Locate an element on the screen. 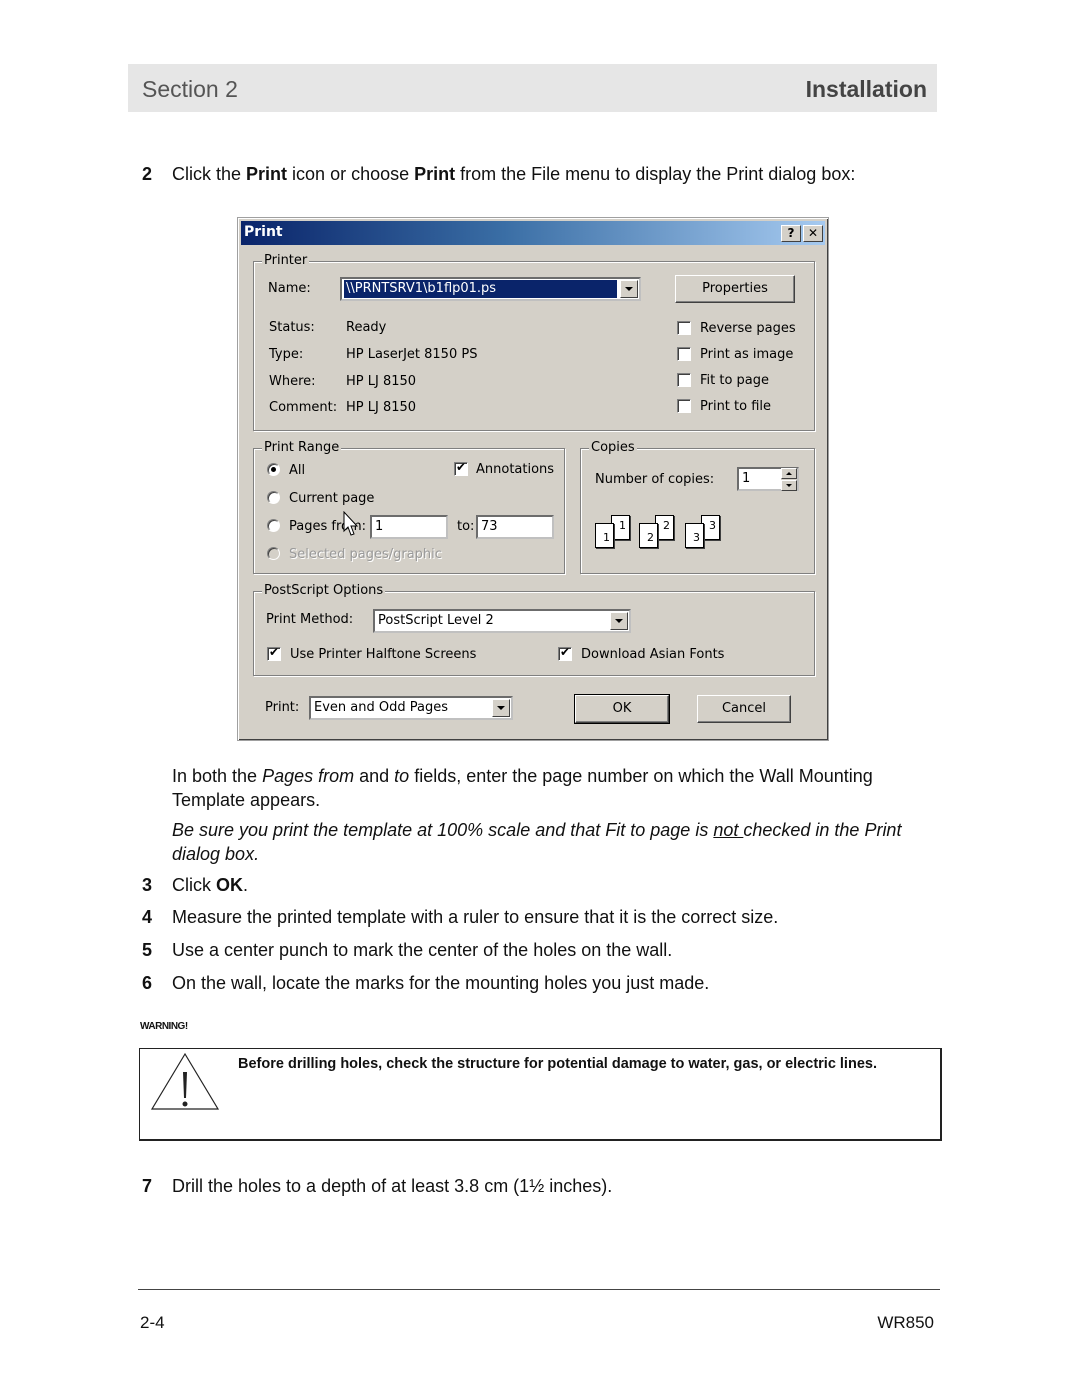 This screenshot has width=1080, height=1397. step-number: 3 is located at coordinates (147, 885).